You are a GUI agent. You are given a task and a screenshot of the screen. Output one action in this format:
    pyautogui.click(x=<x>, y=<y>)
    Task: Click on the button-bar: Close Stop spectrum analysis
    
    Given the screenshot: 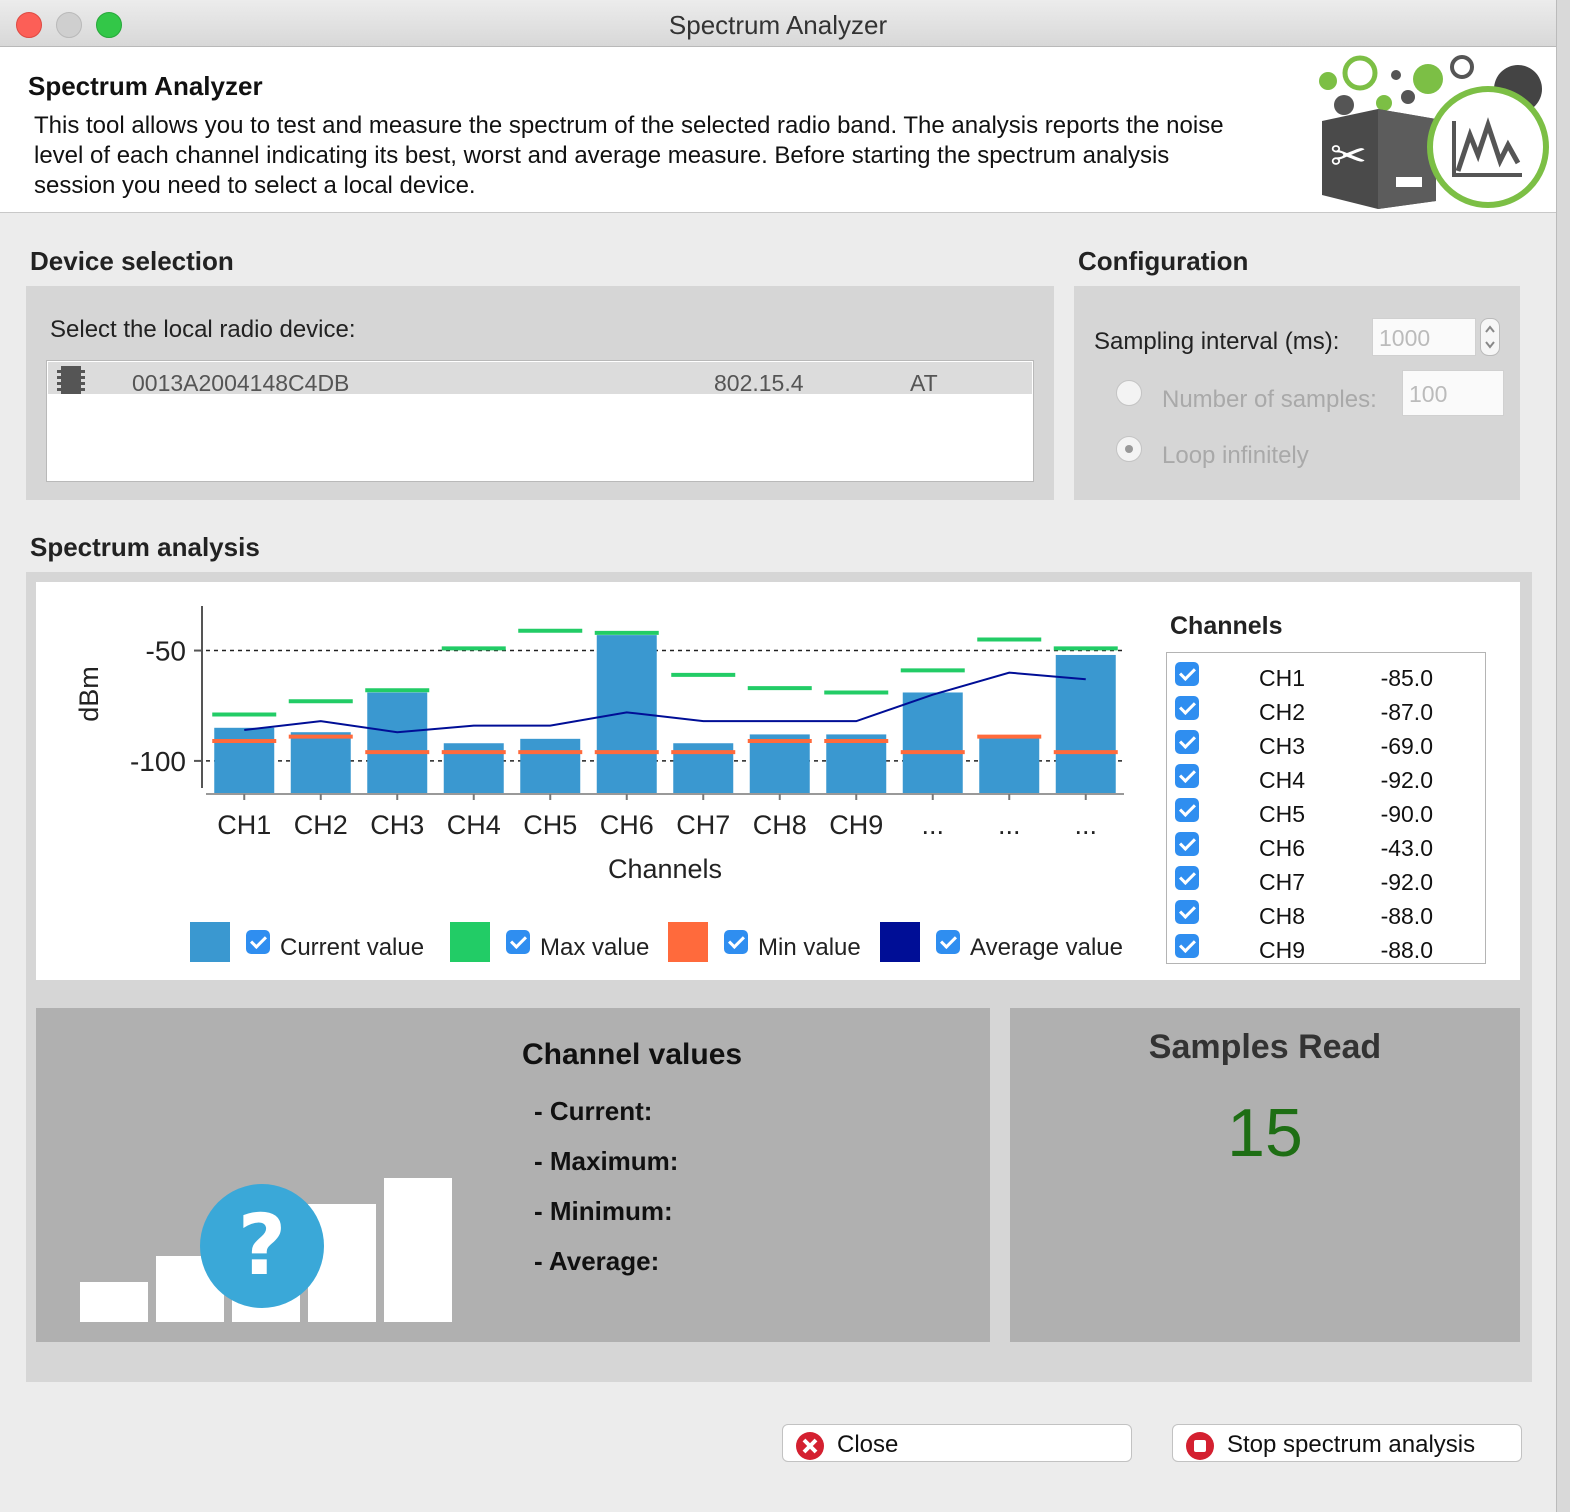 What is the action you would take?
    pyautogui.click(x=778, y=1452)
    